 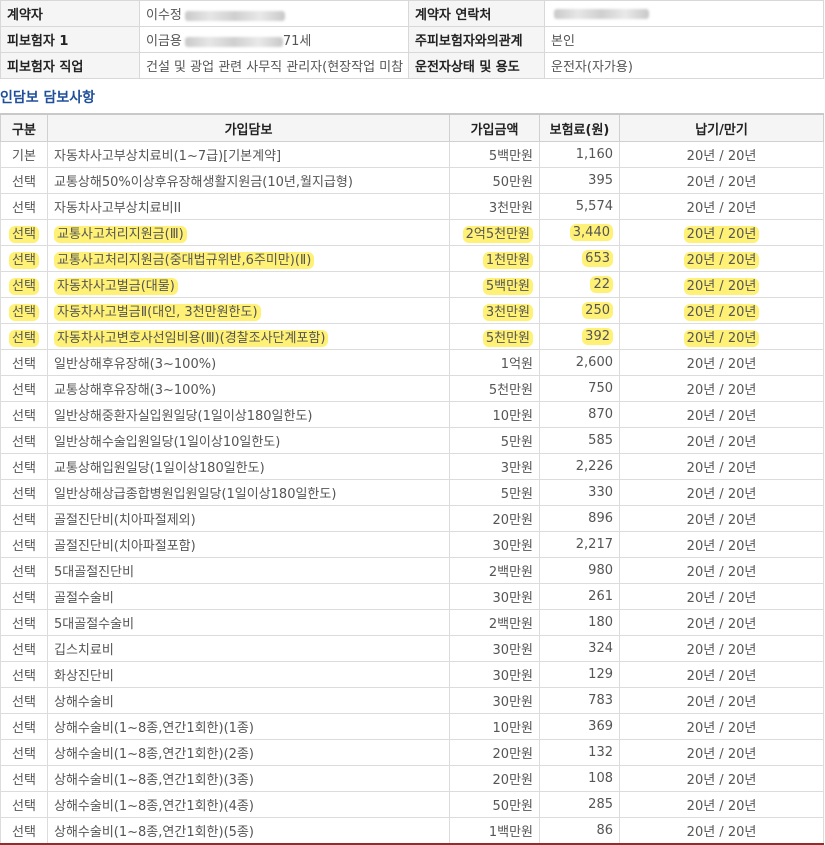 What do you see at coordinates (412, 284) in the screenshot?
I see `table-row: 선택 자동차사고벌금(대물) 5백만원 22 20년 / 20년` at bounding box center [412, 284].